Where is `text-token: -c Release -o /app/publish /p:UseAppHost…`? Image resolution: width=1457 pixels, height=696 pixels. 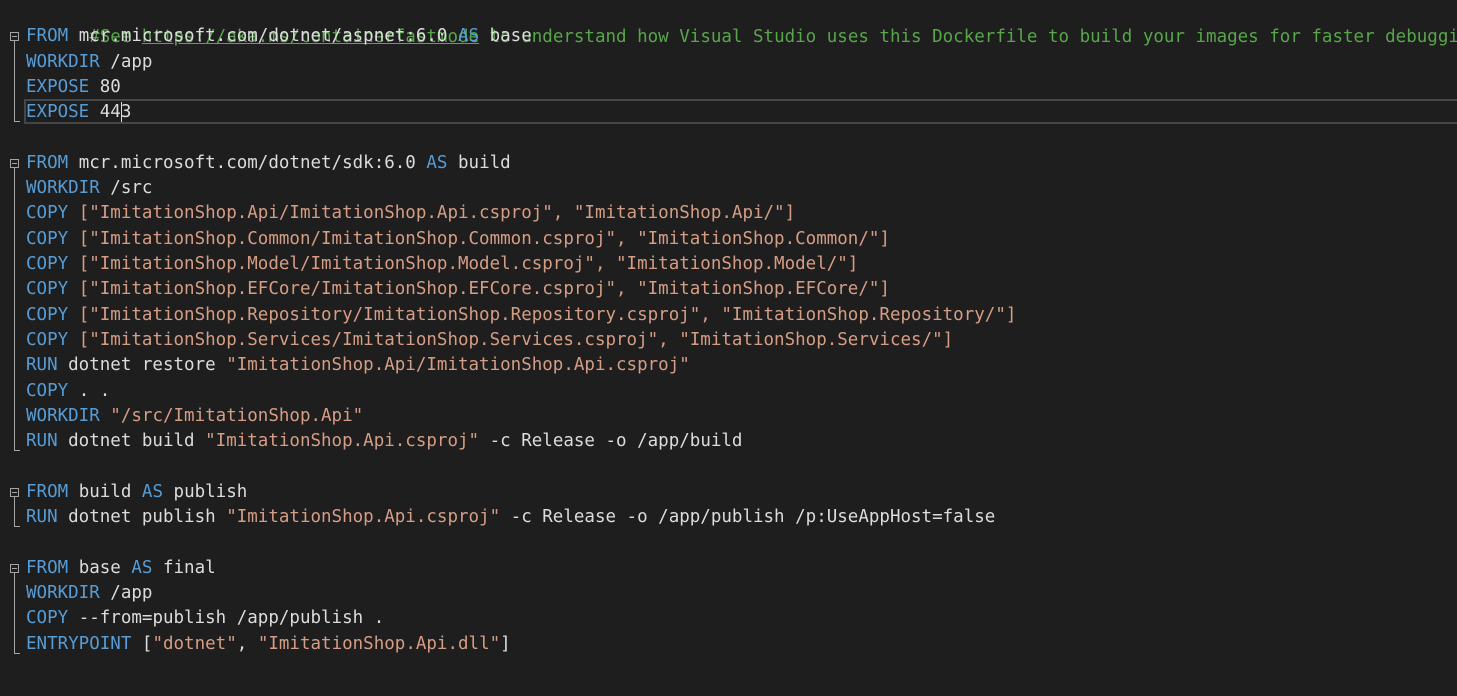 text-token: -c Release -o /app/publish /p:UseAppHost… is located at coordinates (748, 517).